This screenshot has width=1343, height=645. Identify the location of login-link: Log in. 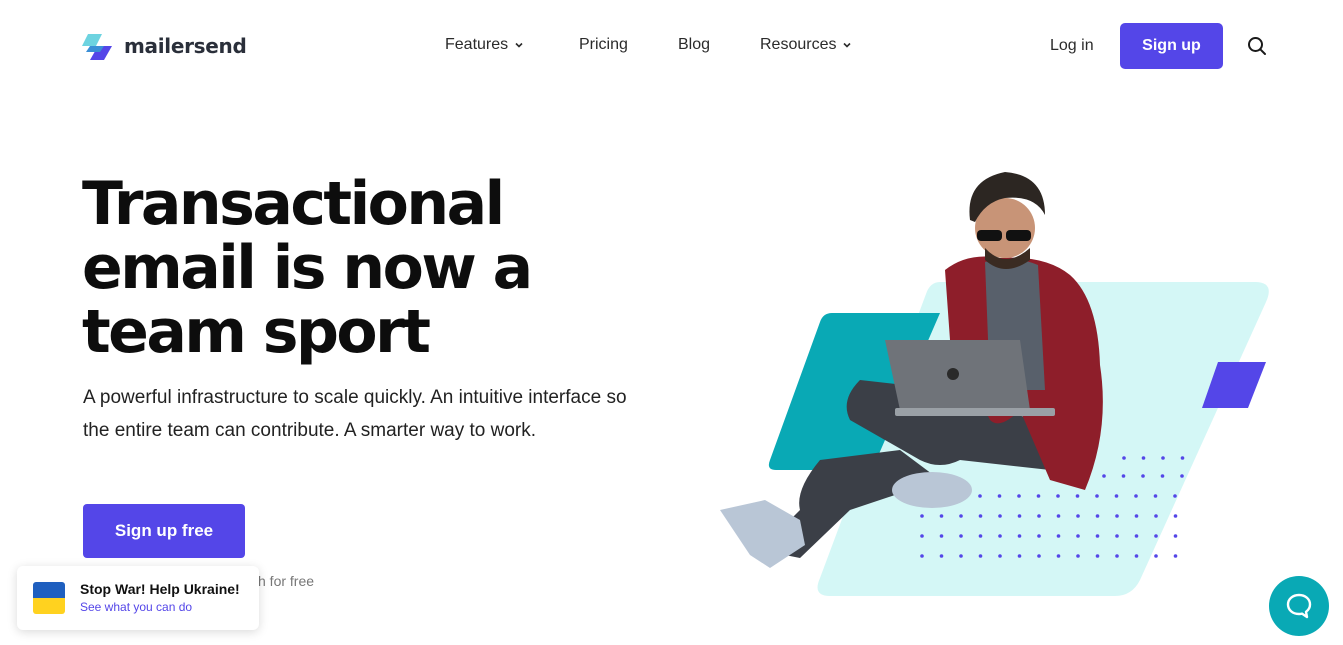
(1072, 46).